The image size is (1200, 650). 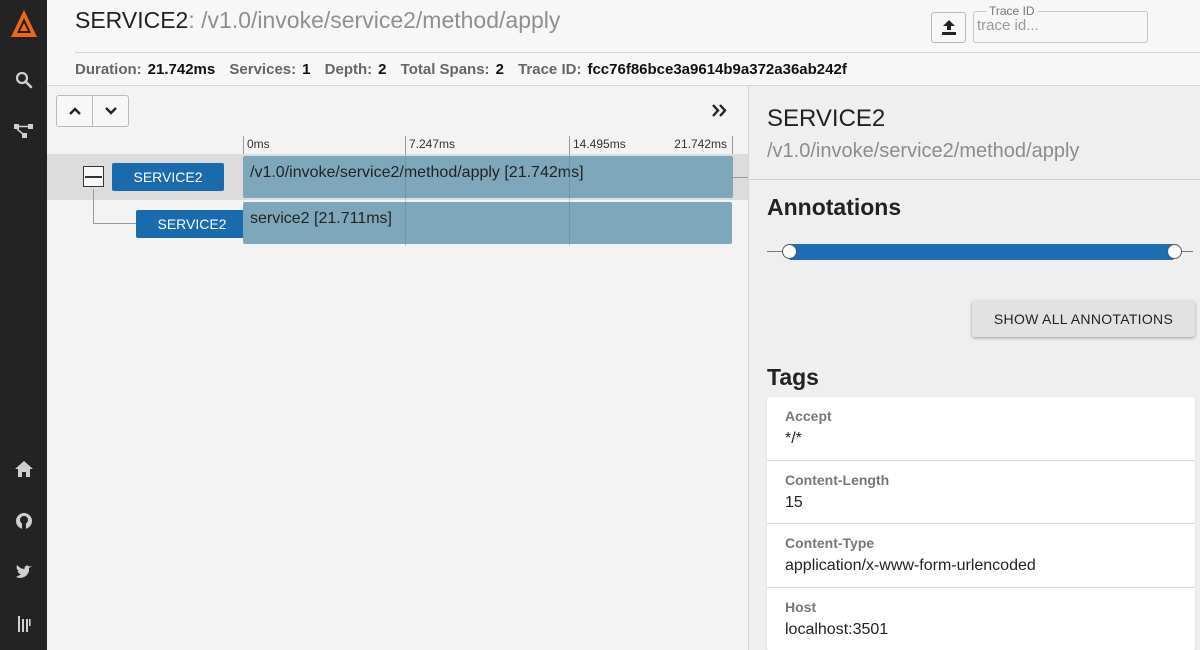 I want to click on search-icon, so click(x=23, y=80).